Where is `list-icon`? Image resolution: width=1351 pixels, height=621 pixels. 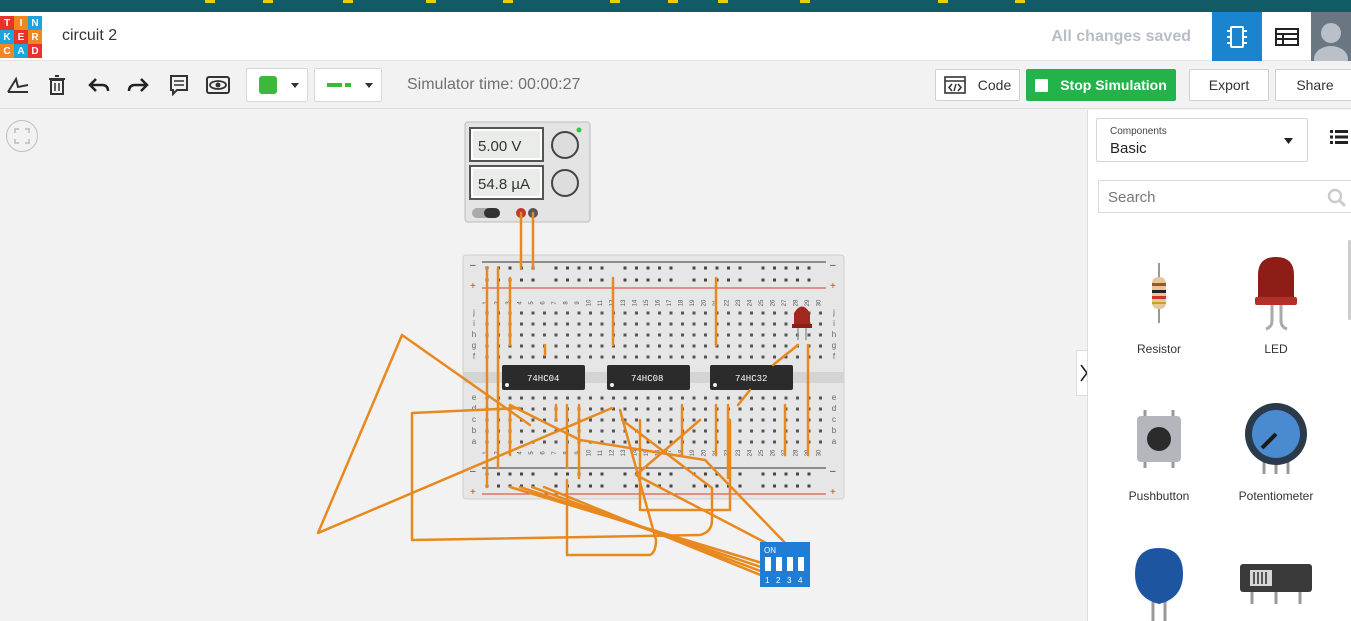 list-icon is located at coordinates (1339, 137).